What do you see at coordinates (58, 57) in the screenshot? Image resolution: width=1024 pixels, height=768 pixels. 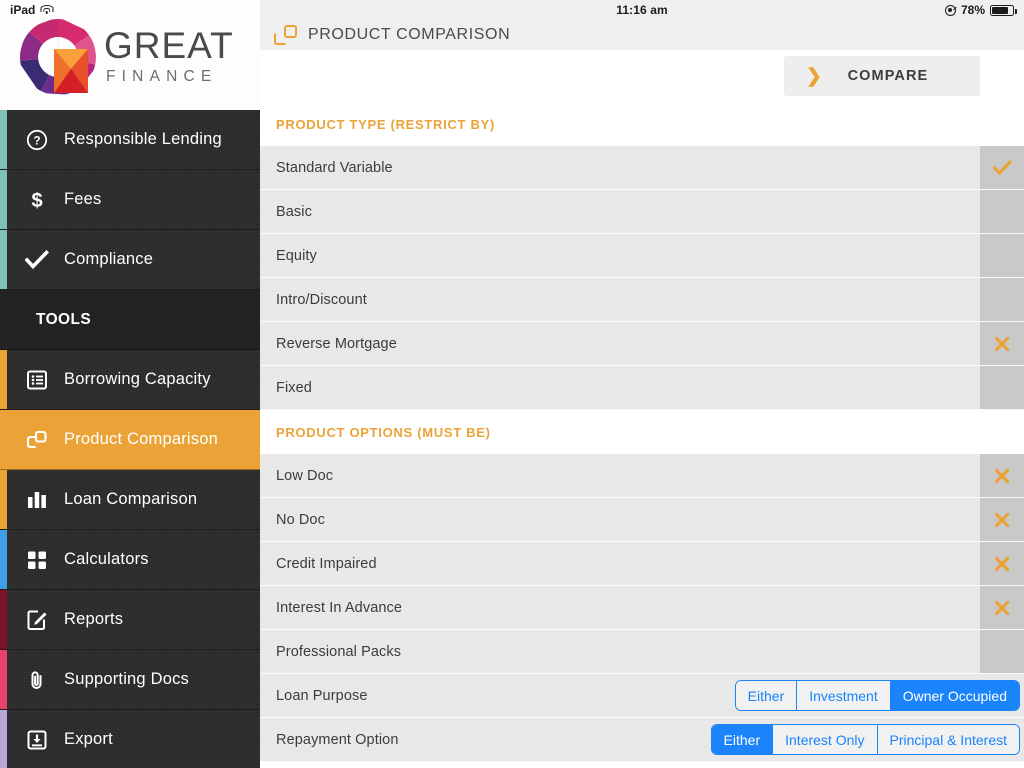 I see `great-finance-logo` at bounding box center [58, 57].